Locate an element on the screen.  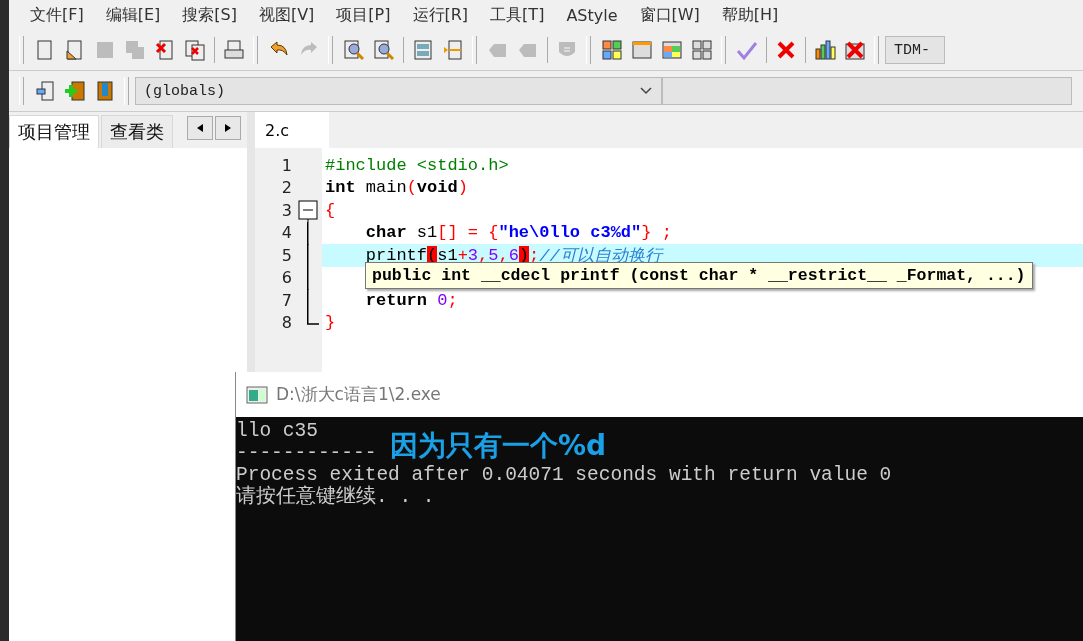
fold-end-line is located at coordinates (313, 318).